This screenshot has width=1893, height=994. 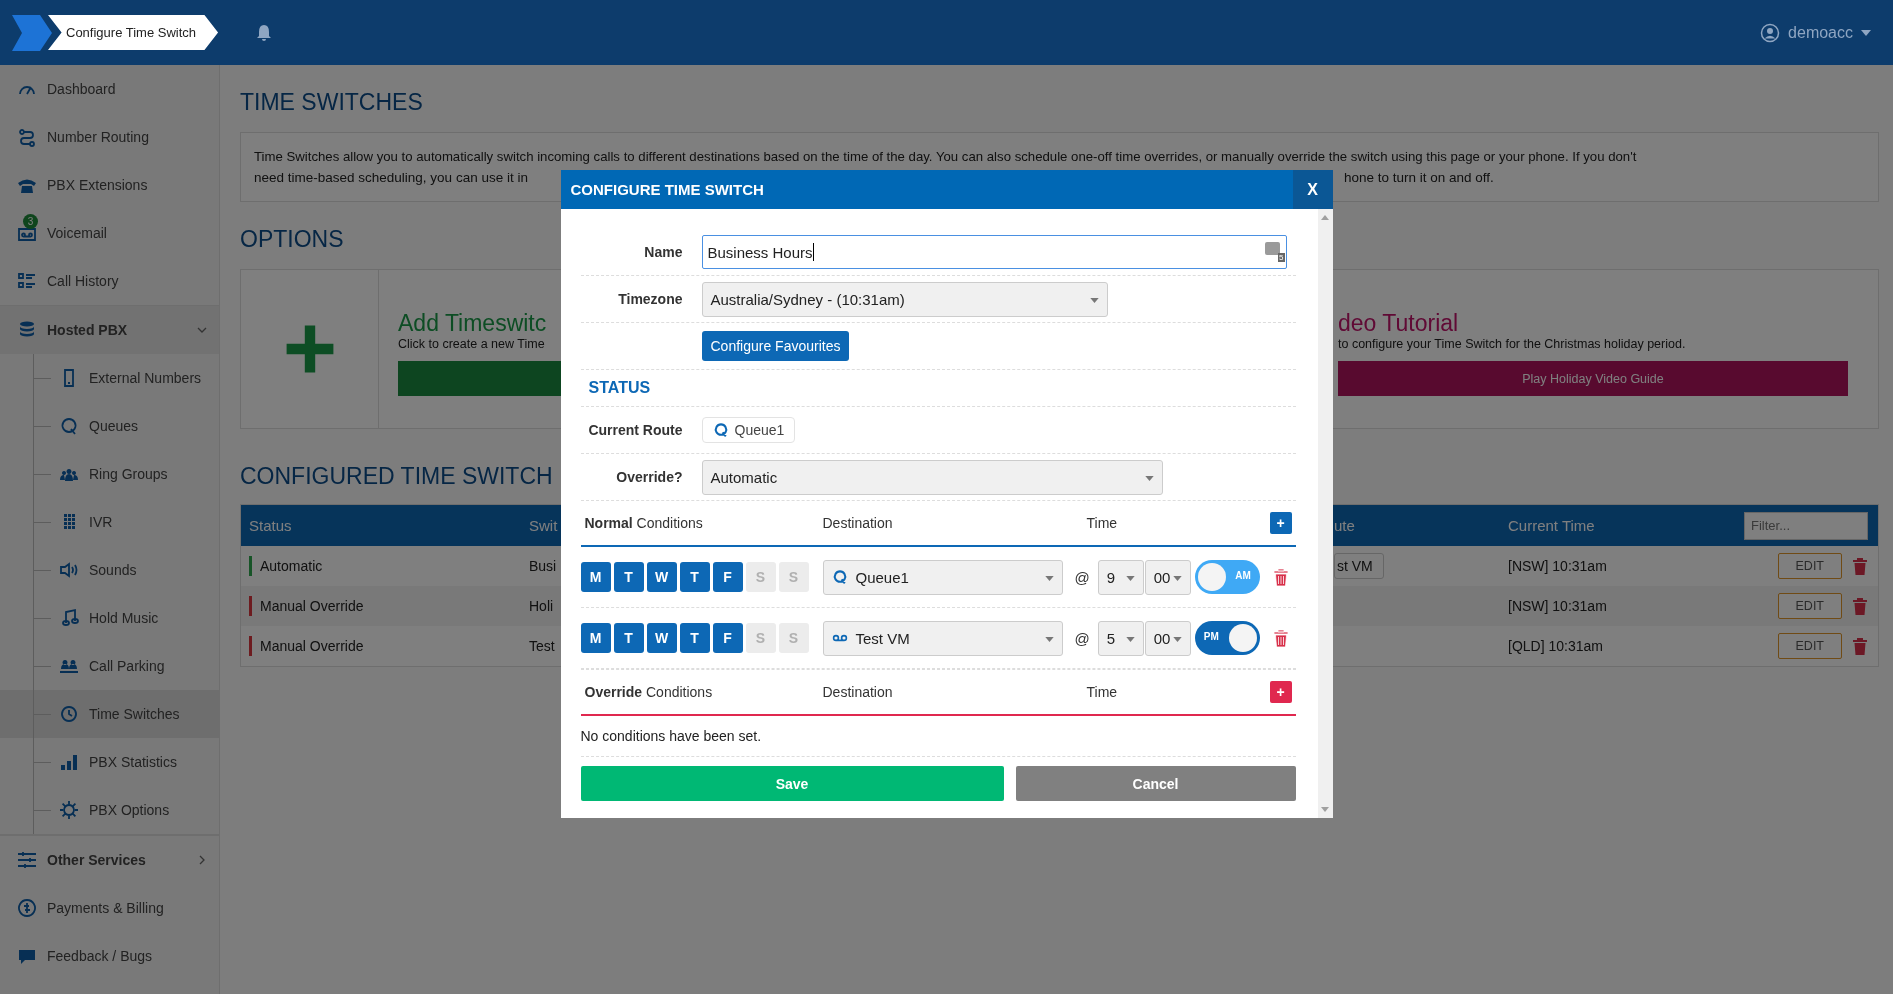 I want to click on sidebar-item: Feedback / Bugs, so click(x=109, y=956).